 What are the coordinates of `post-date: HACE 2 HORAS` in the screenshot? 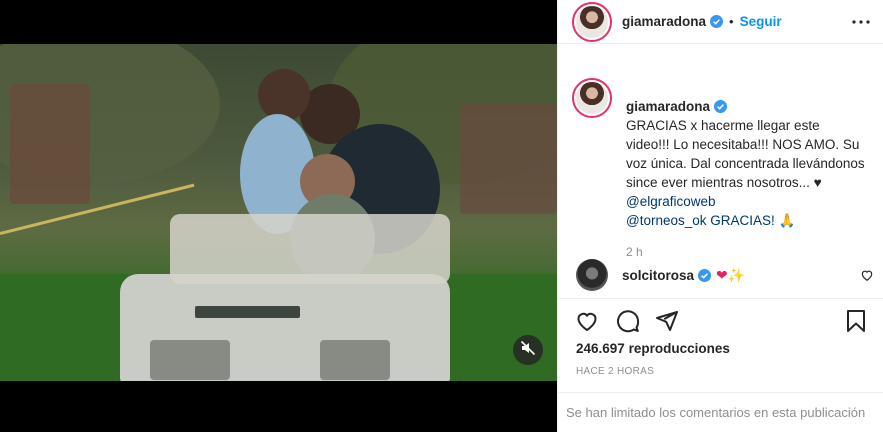 It's located at (615, 371).